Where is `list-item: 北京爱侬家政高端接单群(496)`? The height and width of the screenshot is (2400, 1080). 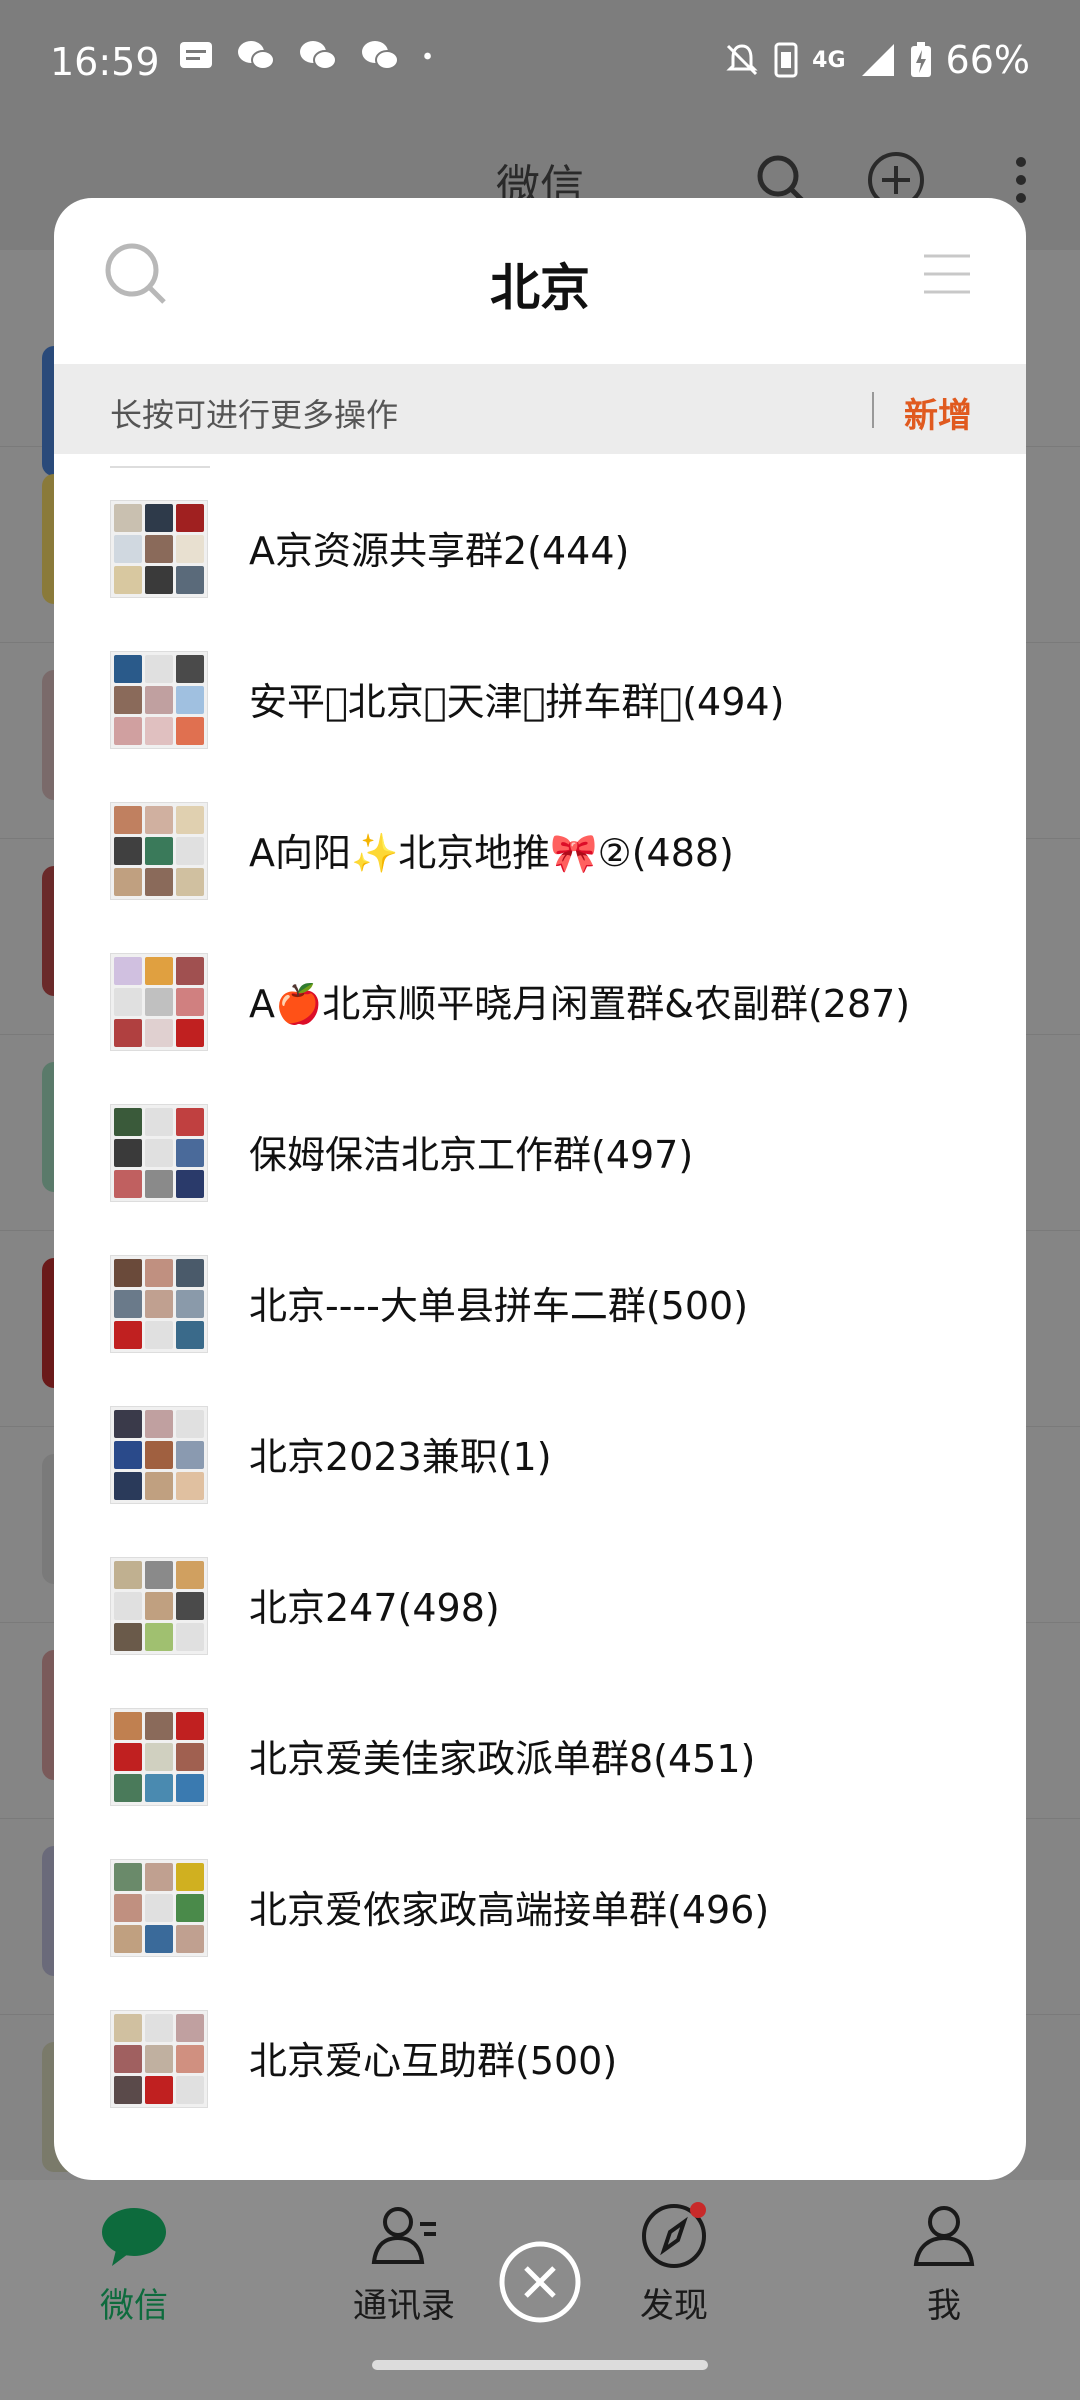 list-item: 北京爱侬家政高端接单群(496) is located at coordinates (540, 1908).